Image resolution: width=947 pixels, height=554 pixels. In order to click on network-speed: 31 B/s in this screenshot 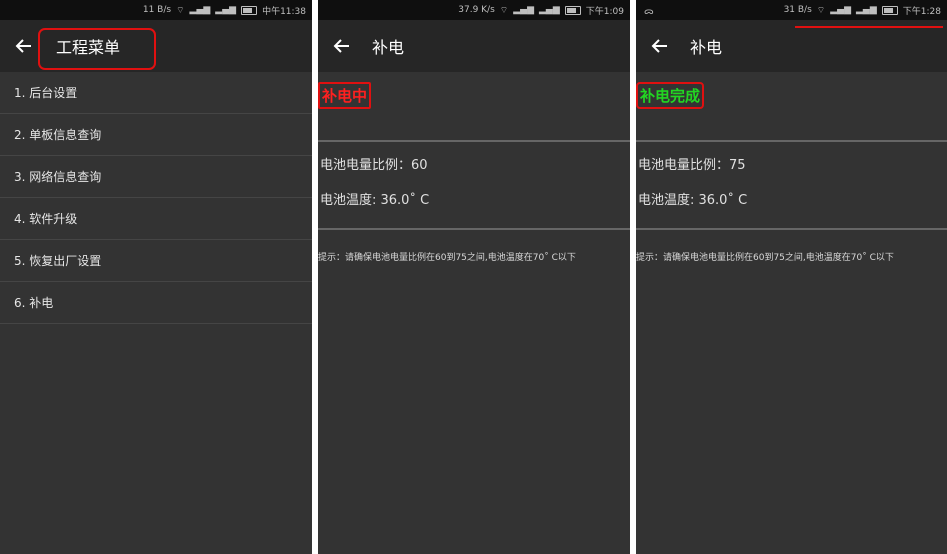, I will do `click(797, 10)`.